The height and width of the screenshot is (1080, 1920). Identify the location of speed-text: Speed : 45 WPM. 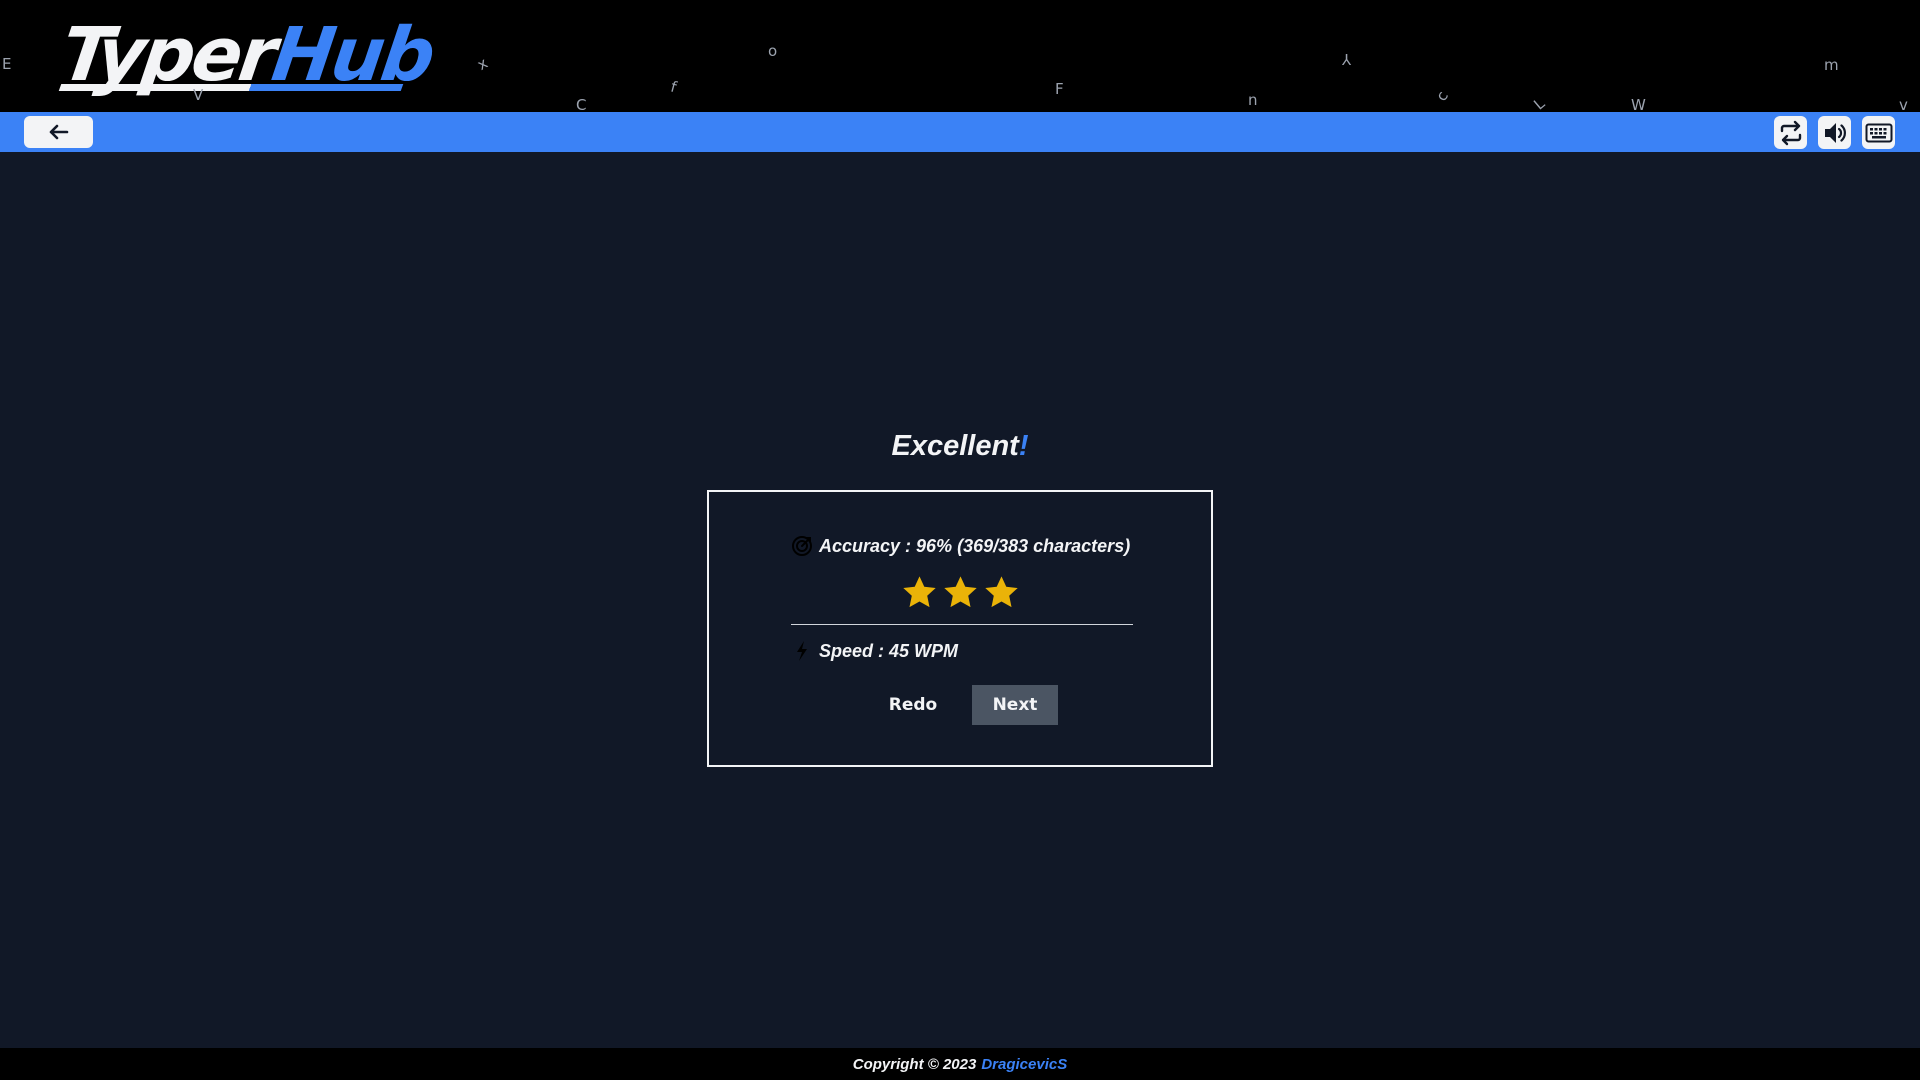
(889, 650).